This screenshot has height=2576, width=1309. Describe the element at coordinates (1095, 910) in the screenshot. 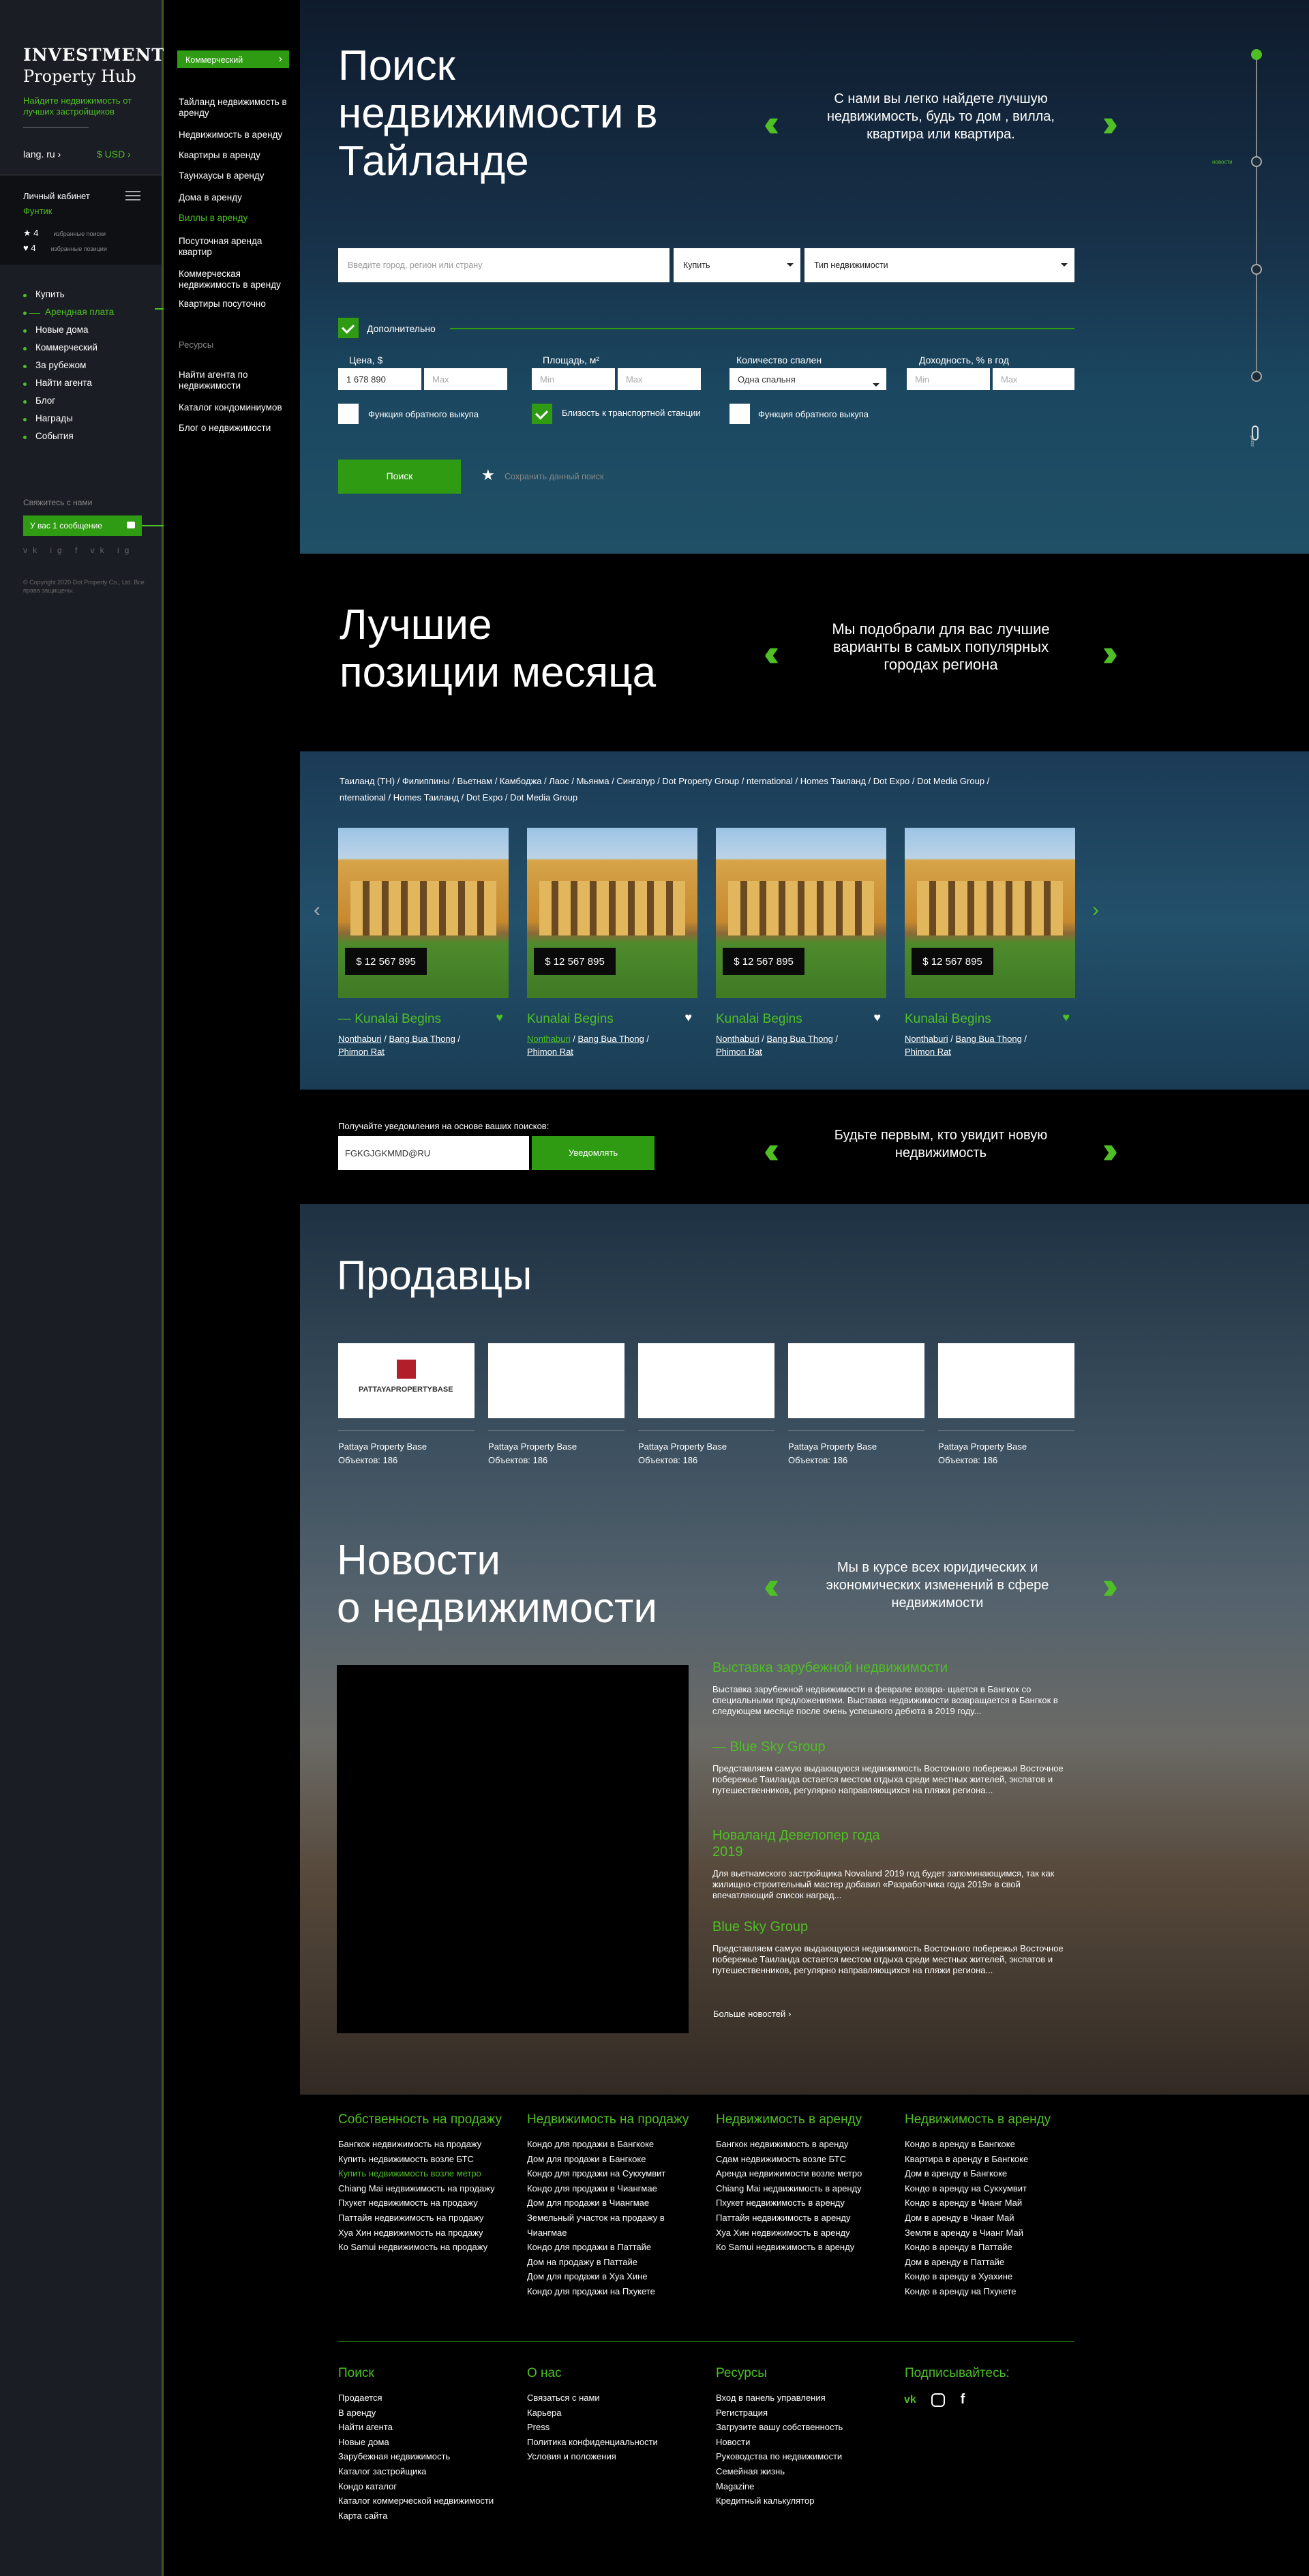

I see `carousel-next-icon: ›` at that location.